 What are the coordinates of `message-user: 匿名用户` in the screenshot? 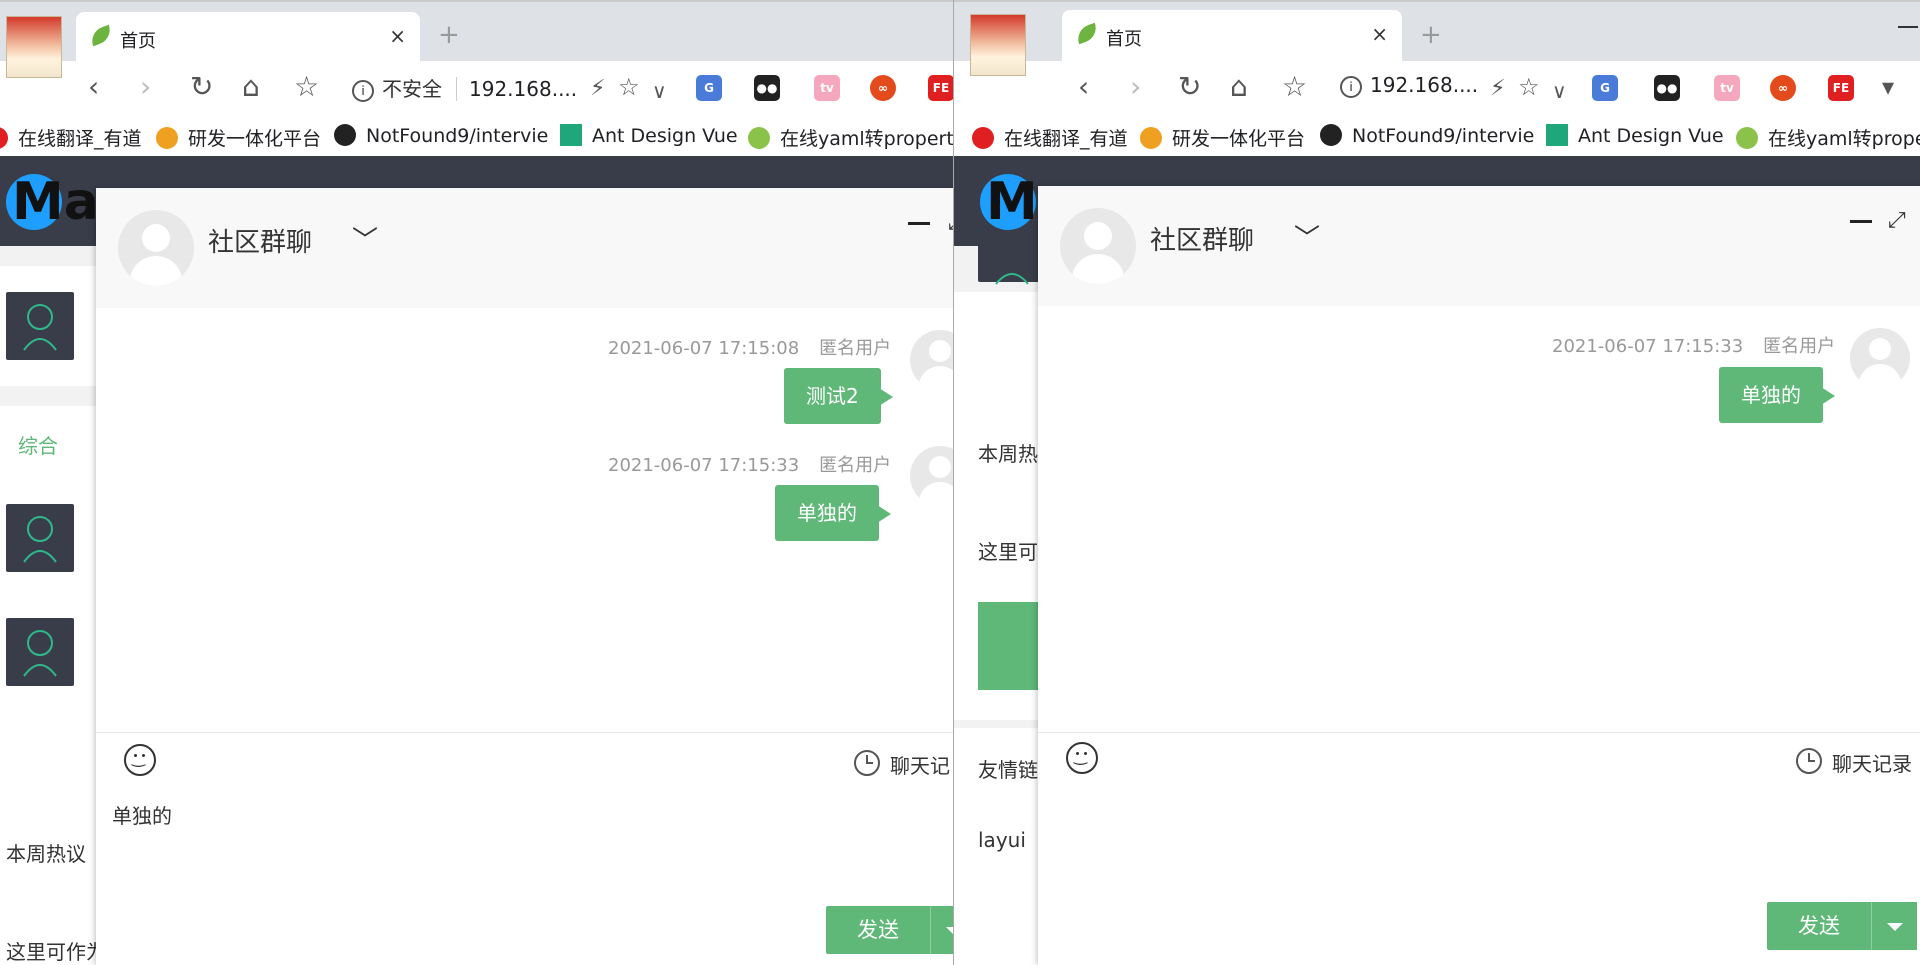 It's located at (855, 465).